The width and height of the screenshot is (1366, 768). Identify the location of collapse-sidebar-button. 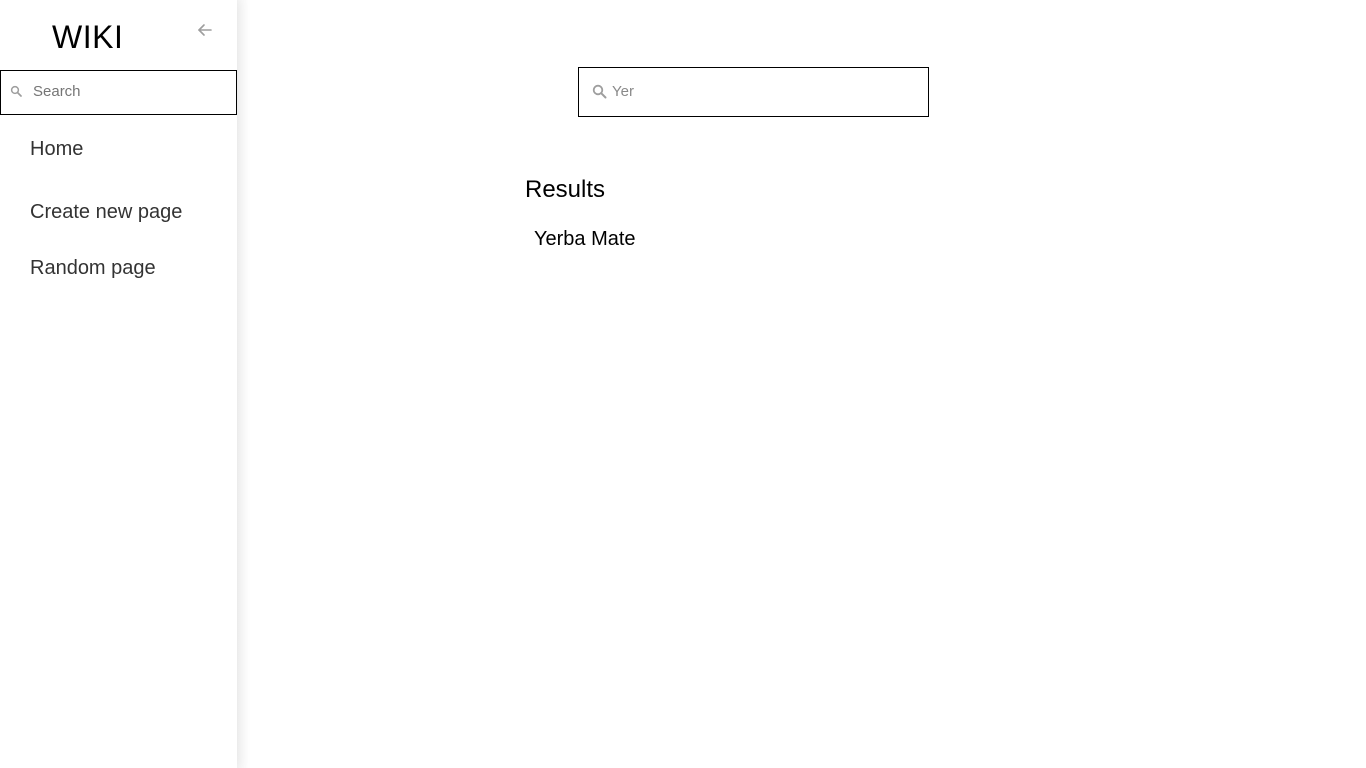
(205, 30).